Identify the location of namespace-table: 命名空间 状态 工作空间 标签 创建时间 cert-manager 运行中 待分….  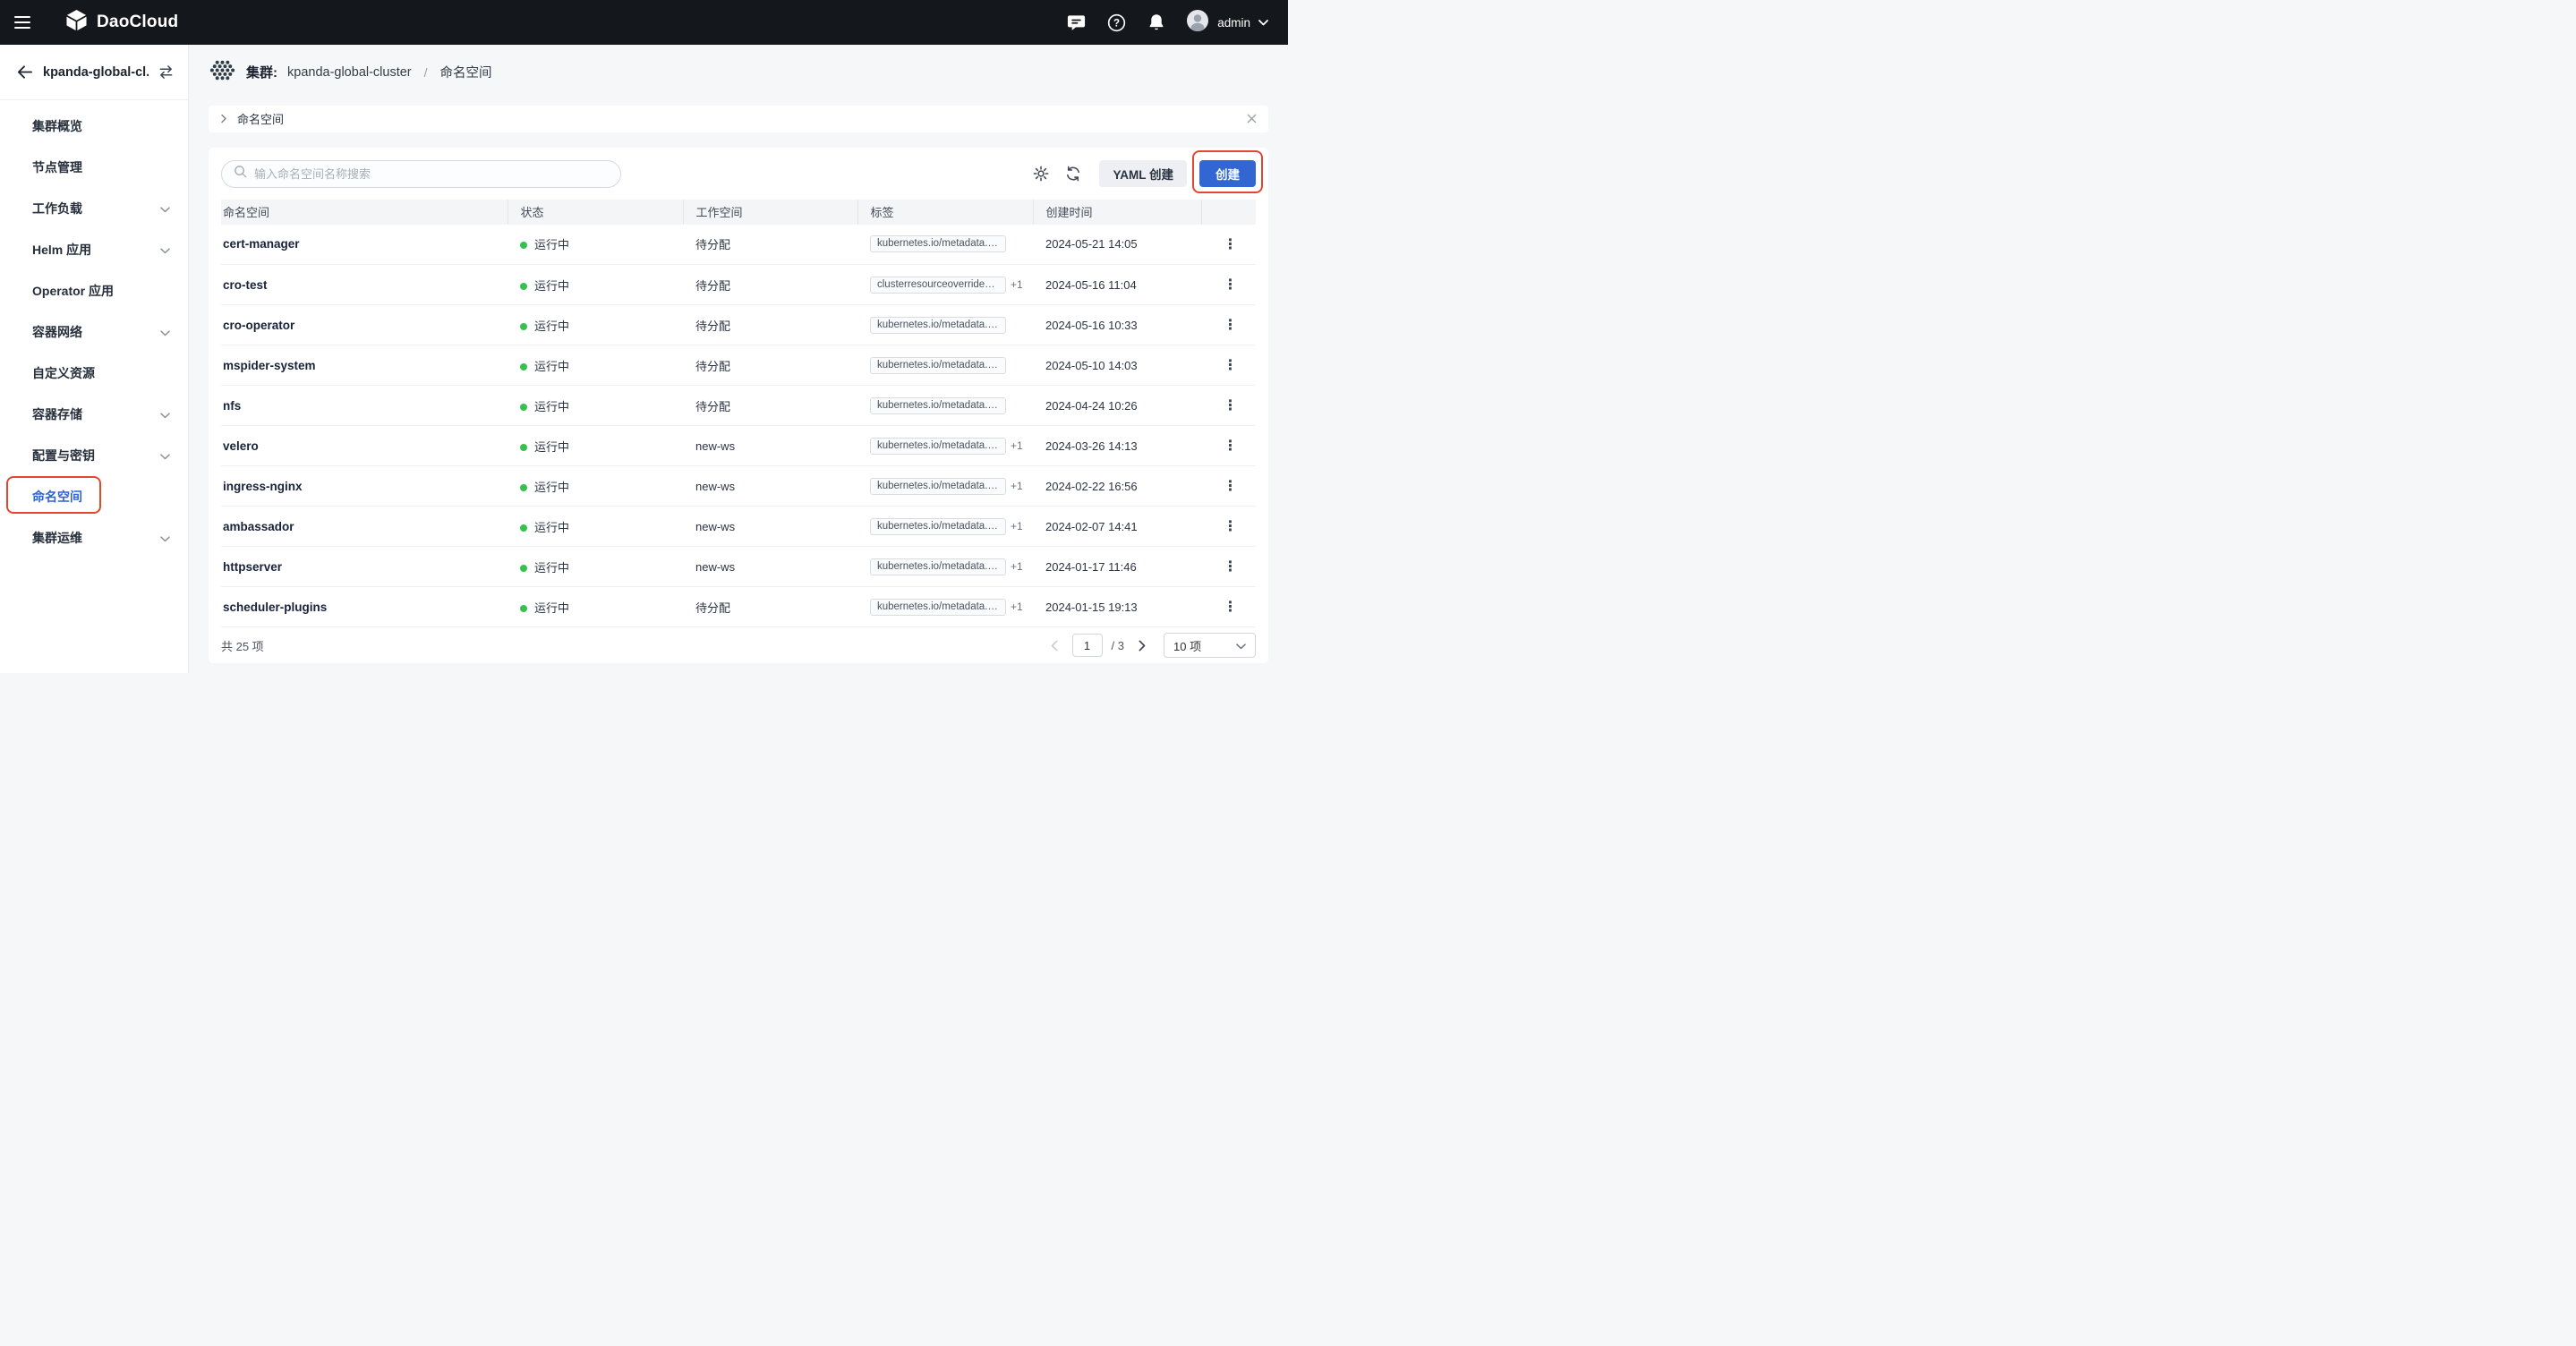
(738, 413).